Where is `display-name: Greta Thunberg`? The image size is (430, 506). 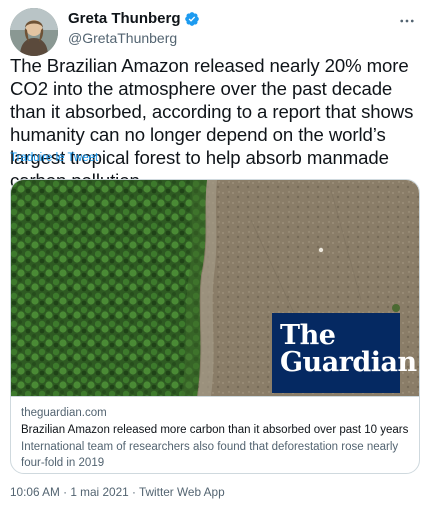 display-name: Greta Thunberg is located at coordinates (124, 18).